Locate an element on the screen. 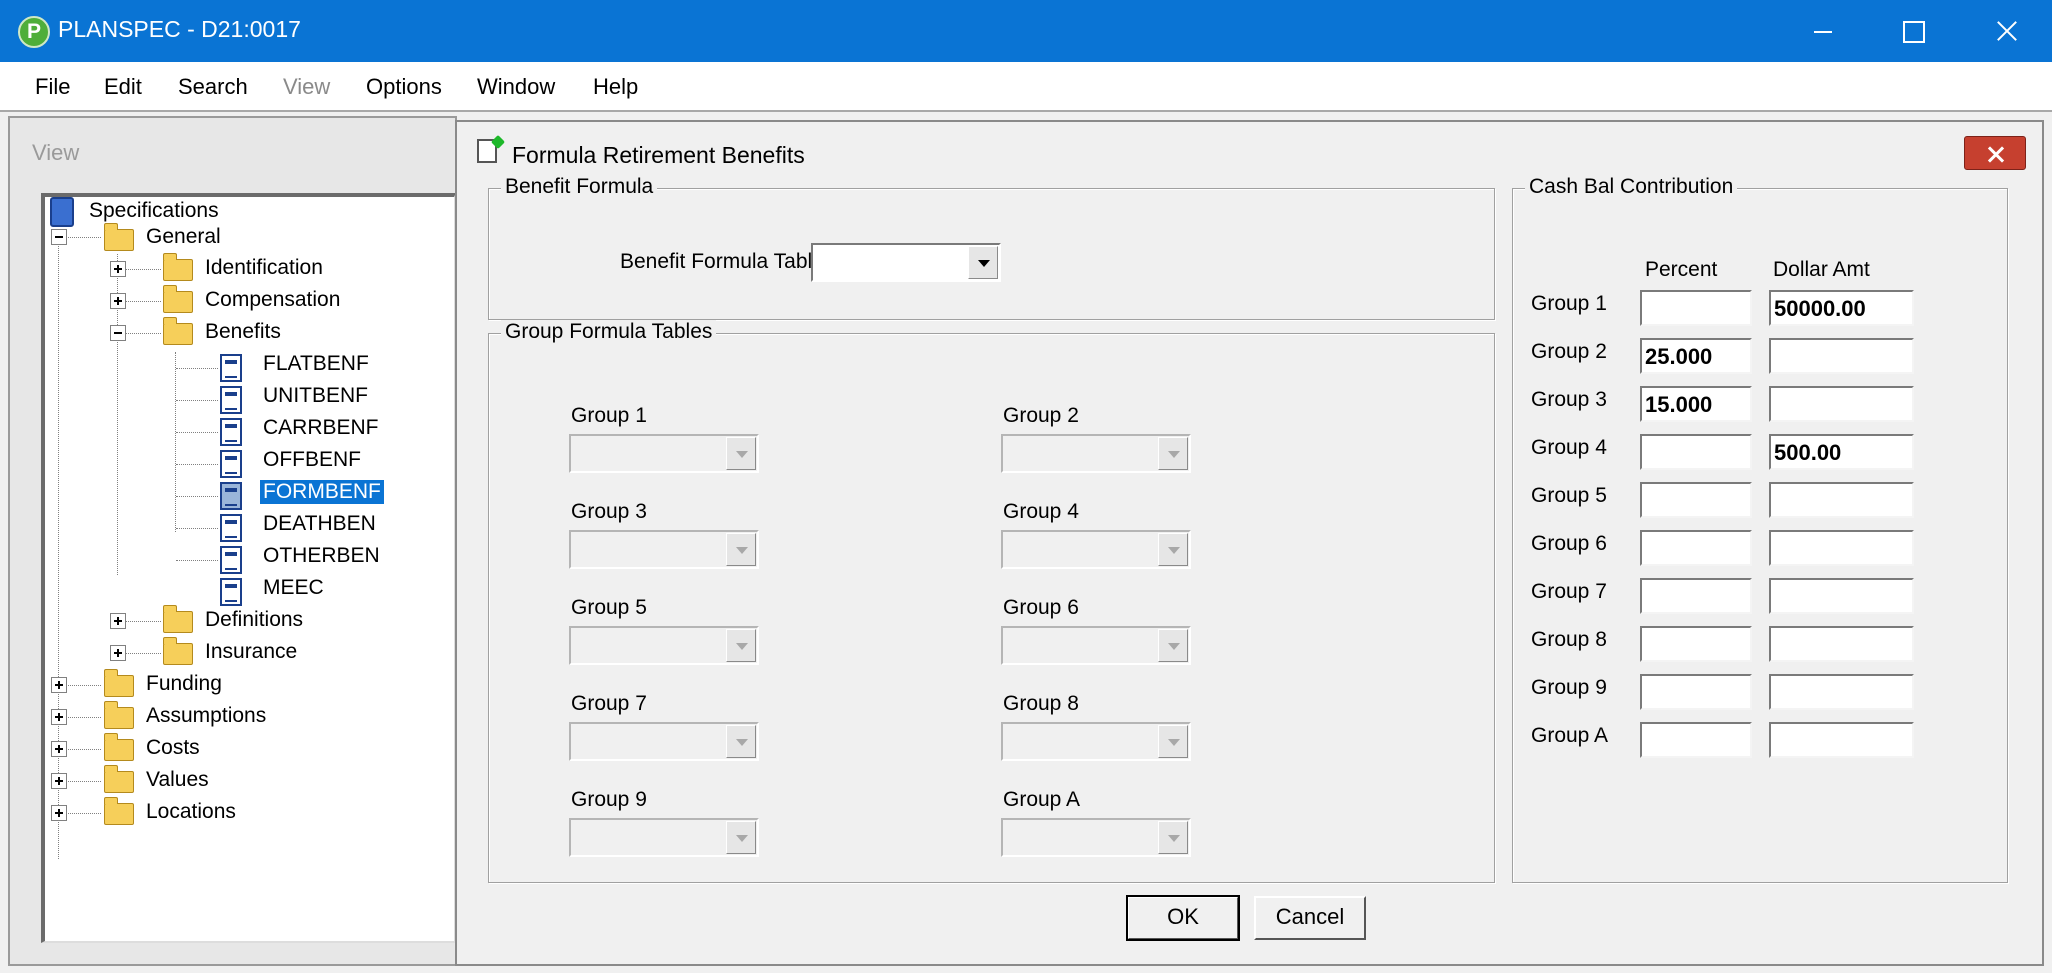 The width and height of the screenshot is (2052, 973). tree-item-benefits: Benefits is located at coordinates (243, 332).